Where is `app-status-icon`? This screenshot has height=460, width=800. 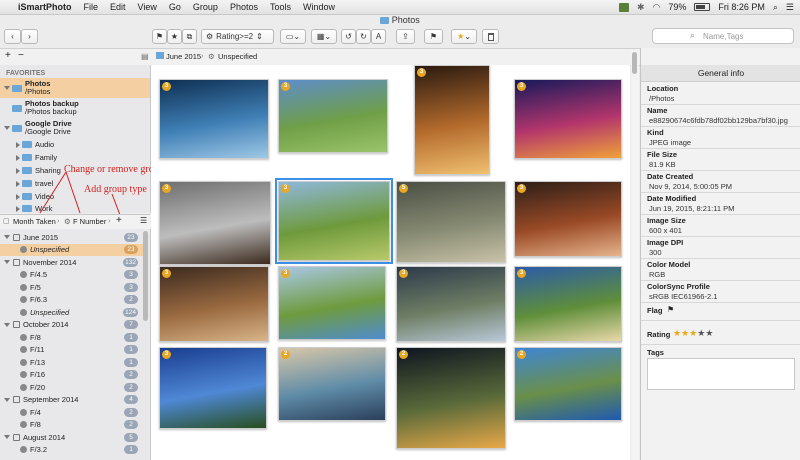 app-status-icon is located at coordinates (623, 7).